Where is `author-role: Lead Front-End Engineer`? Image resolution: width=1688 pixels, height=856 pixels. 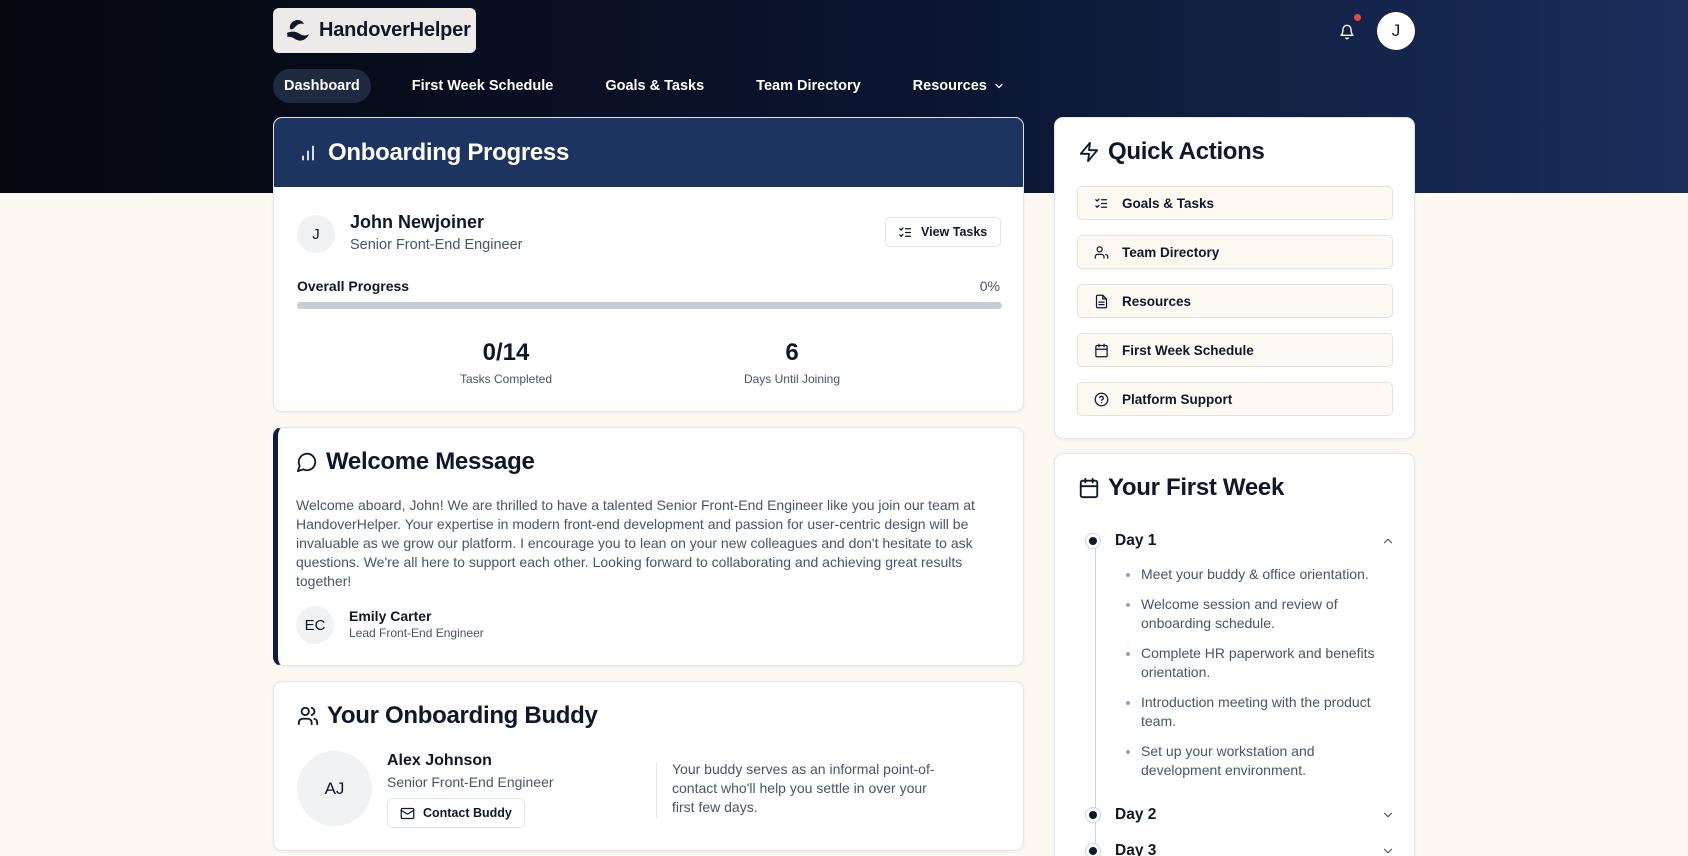 author-role: Lead Front-End Engineer is located at coordinates (416, 633).